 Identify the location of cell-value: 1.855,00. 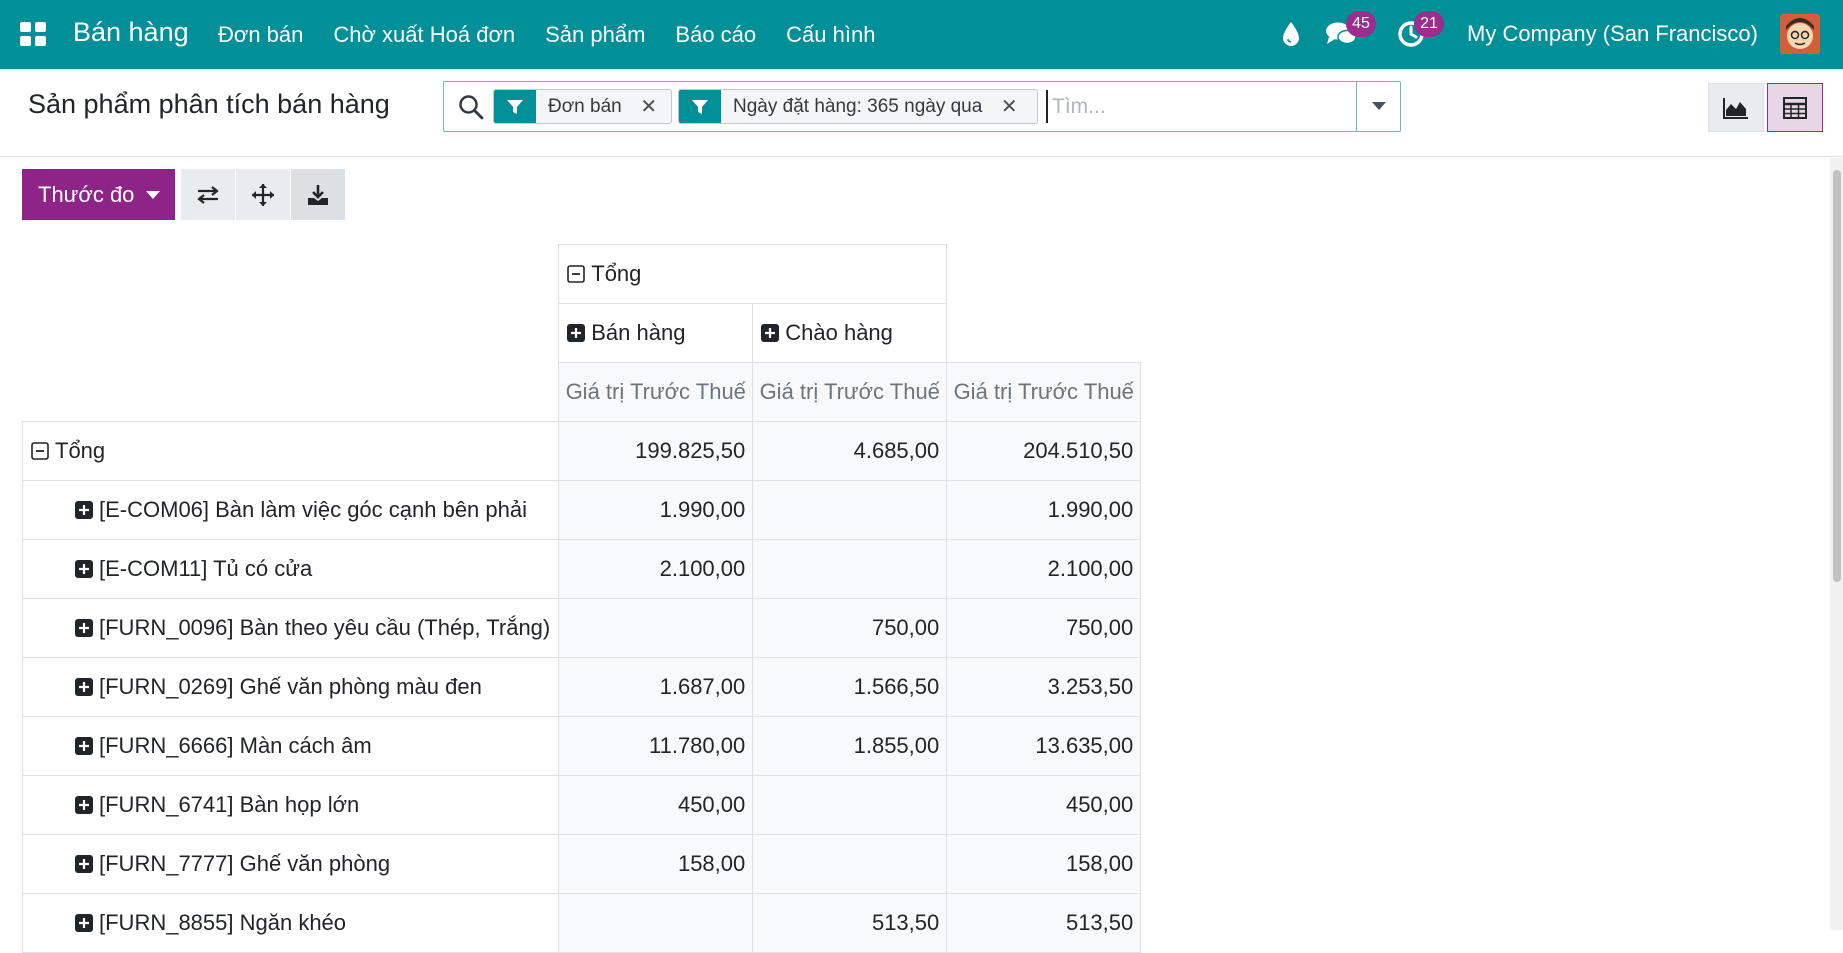
(850, 746).